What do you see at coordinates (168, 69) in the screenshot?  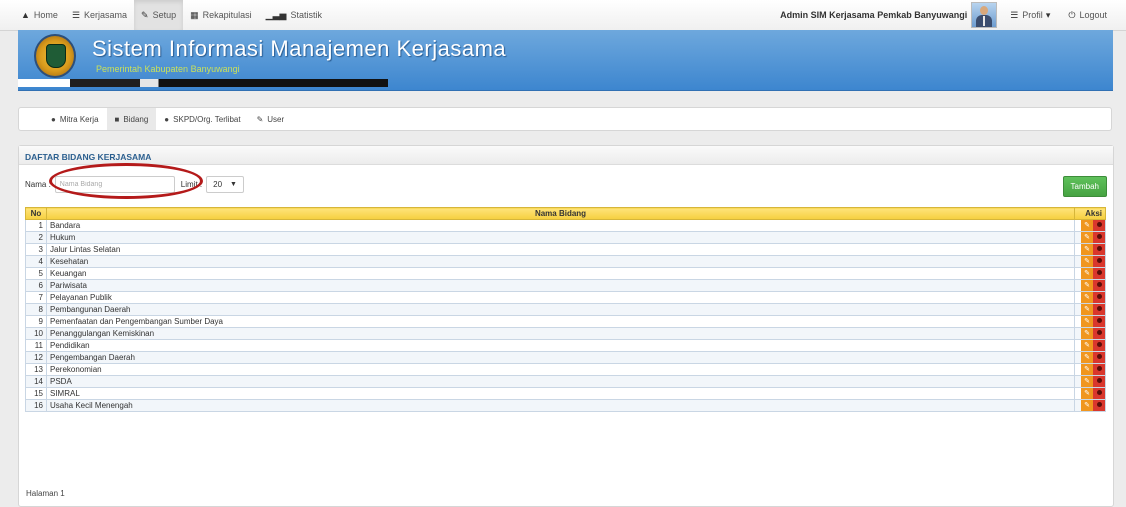 I see `banner-subtitle: Pemerintah Kabupaten Banyuwangi` at bounding box center [168, 69].